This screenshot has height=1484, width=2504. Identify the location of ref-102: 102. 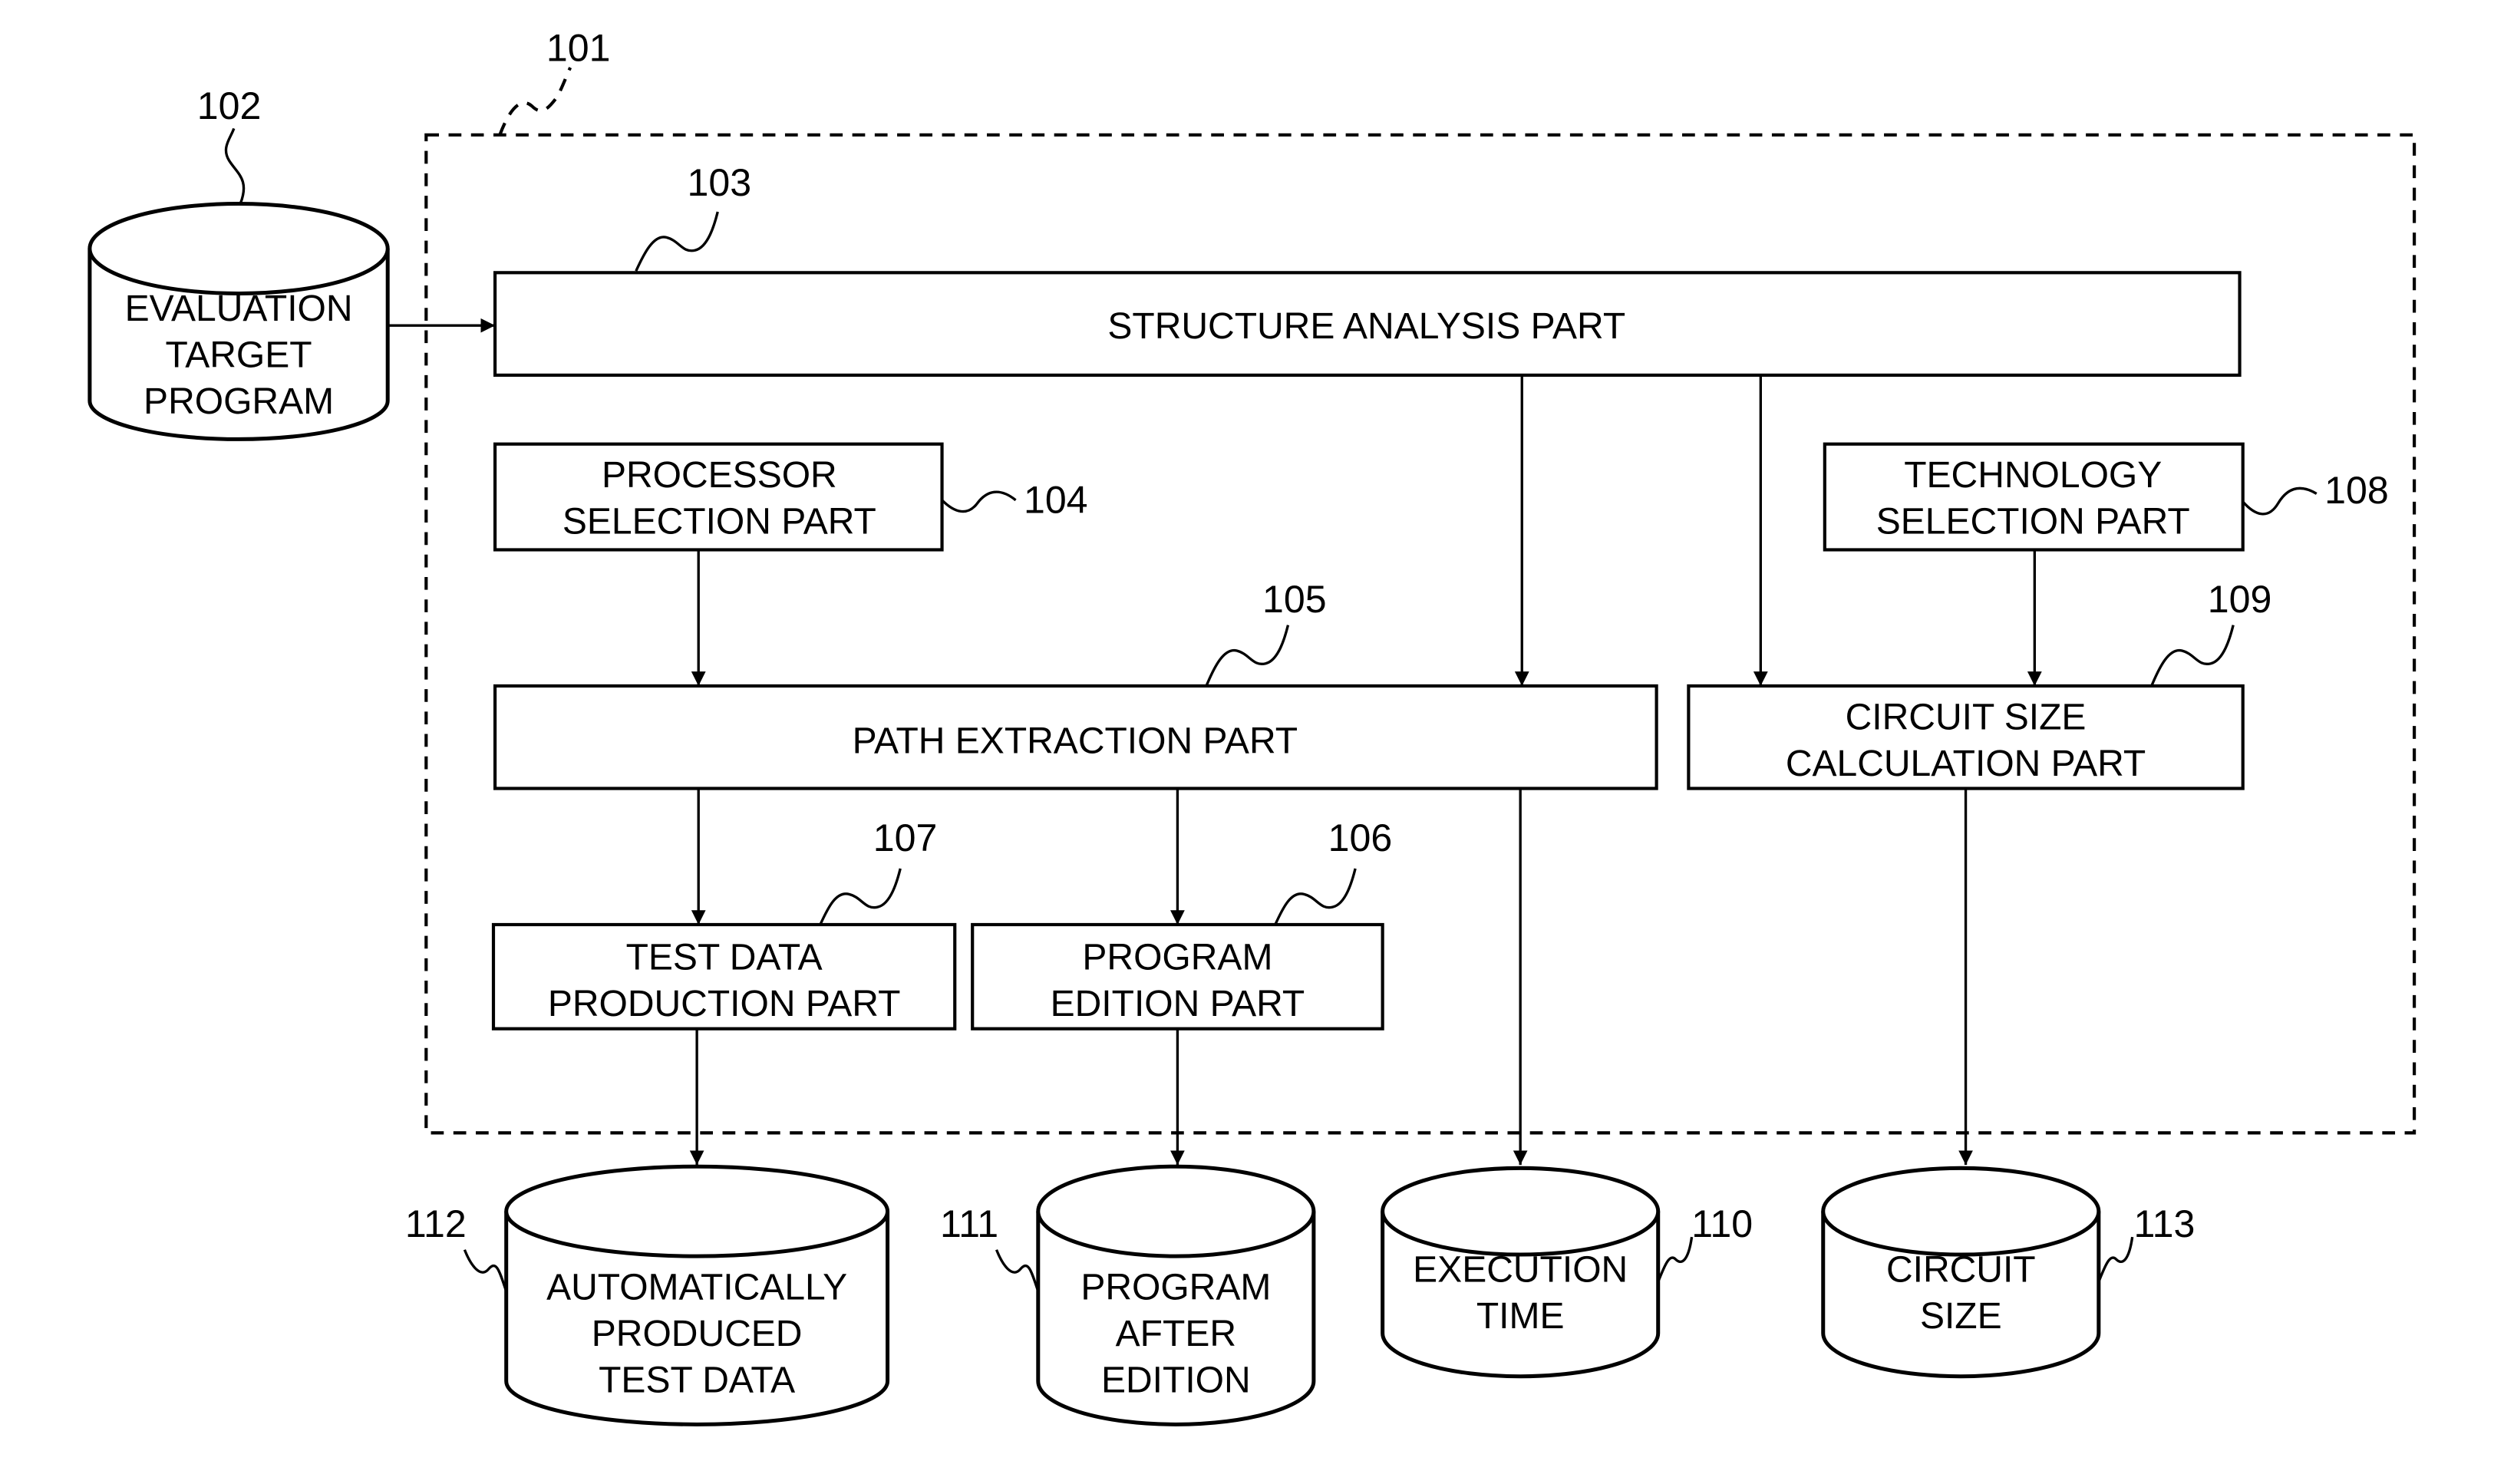
(229, 106).